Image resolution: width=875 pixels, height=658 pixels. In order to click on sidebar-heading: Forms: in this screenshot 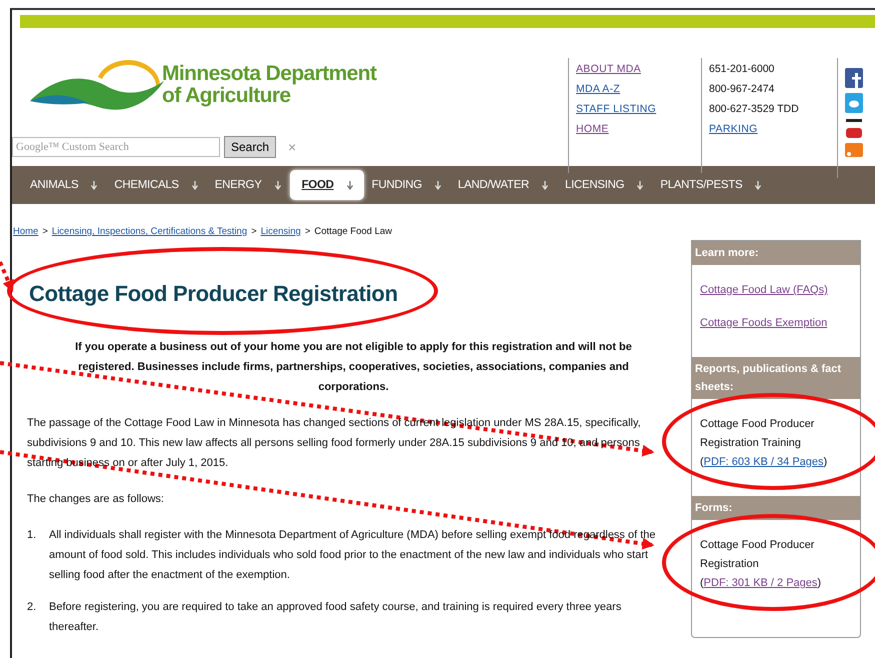, I will do `click(776, 508)`.